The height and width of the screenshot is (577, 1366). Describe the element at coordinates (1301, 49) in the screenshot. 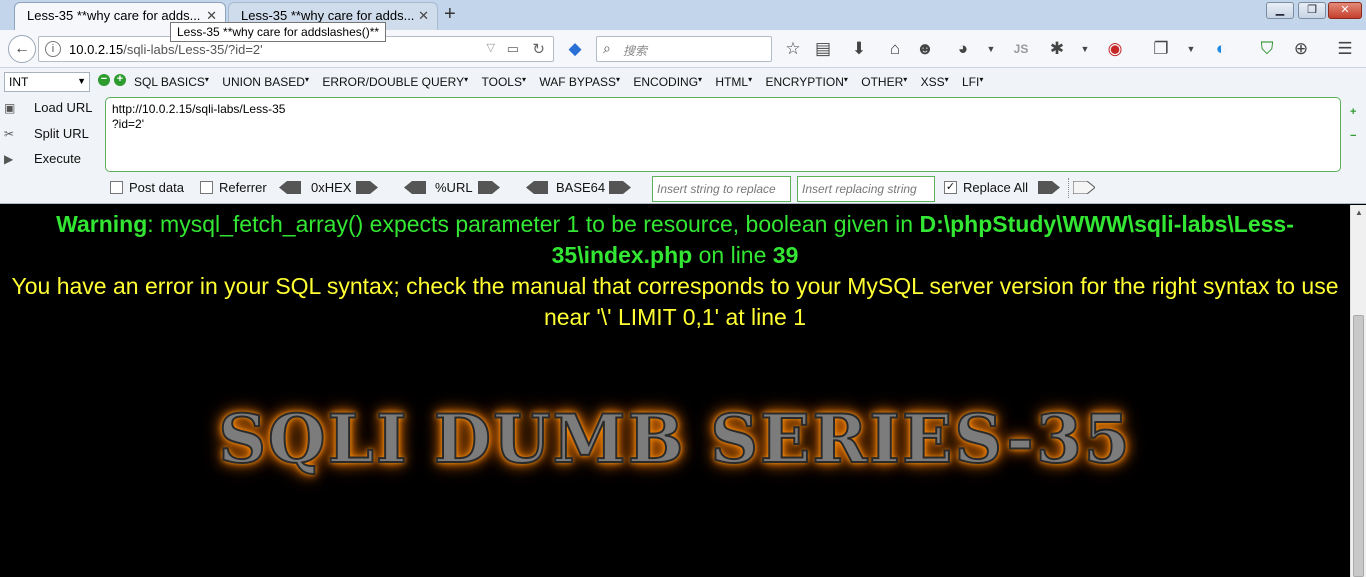

I see `globe-icon: ⊕` at that location.